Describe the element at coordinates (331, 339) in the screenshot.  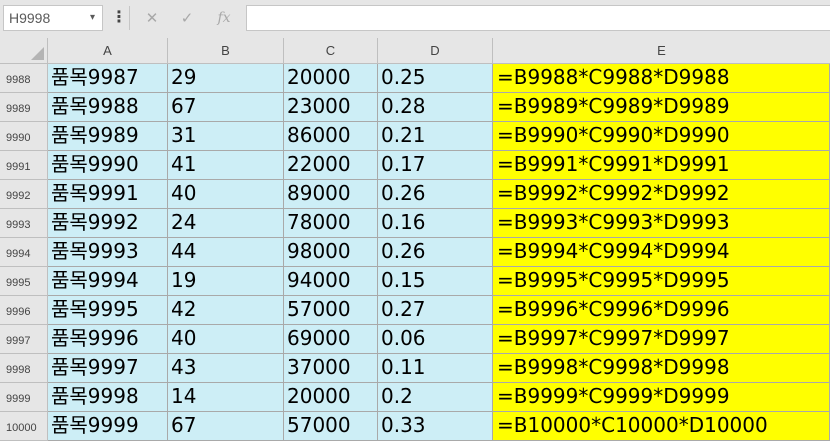
I see `cell-c: 69000` at that location.